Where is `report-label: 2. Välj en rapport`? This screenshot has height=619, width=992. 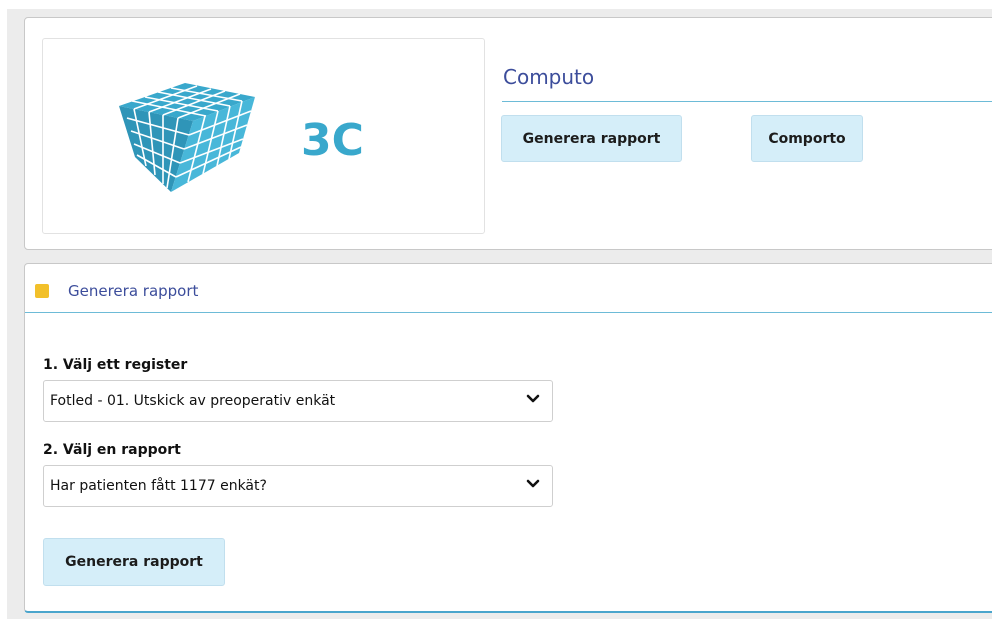 report-label: 2. Välj en rapport is located at coordinates (112, 450).